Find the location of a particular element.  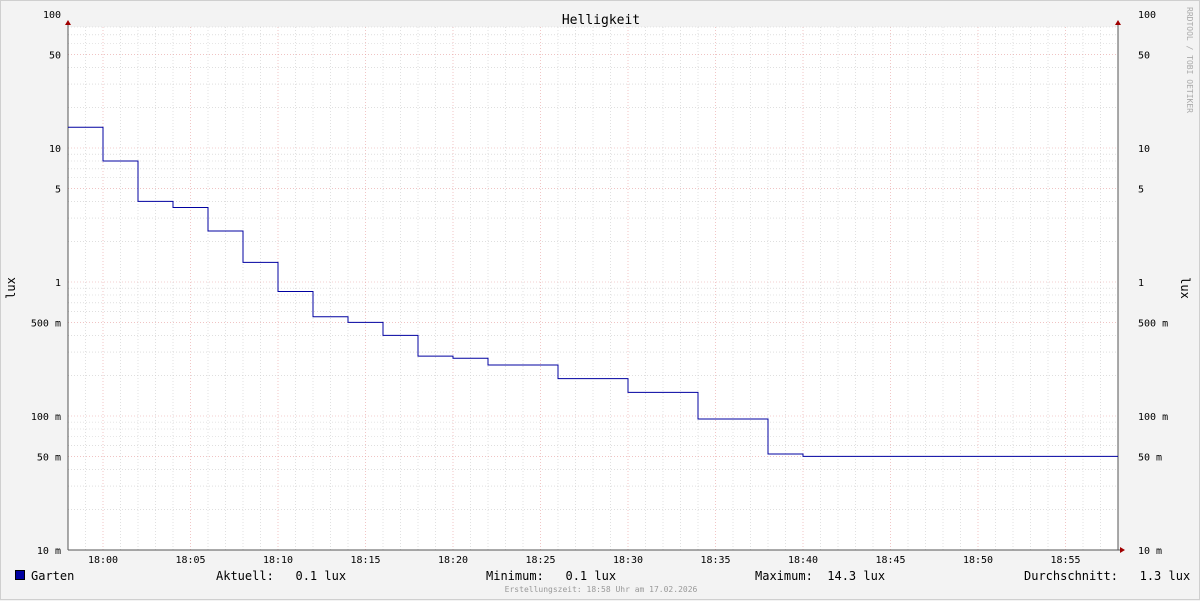

x-tick-label: 18:20 is located at coordinates (453, 560).